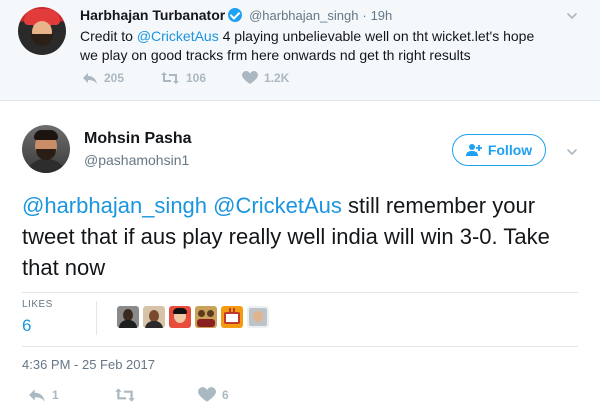 The height and width of the screenshot is (414, 600). I want to click on parent-tweet-actions: 205 106 1.2K, so click(185, 78).